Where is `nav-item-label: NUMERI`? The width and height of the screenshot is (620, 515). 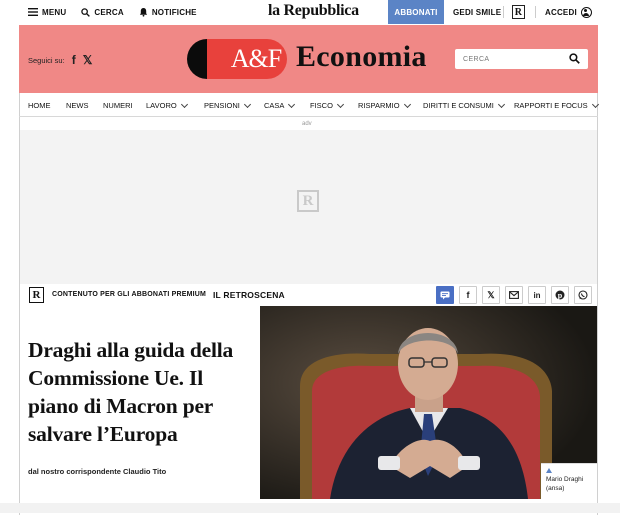
nav-item-label: NUMERI is located at coordinates (118, 105).